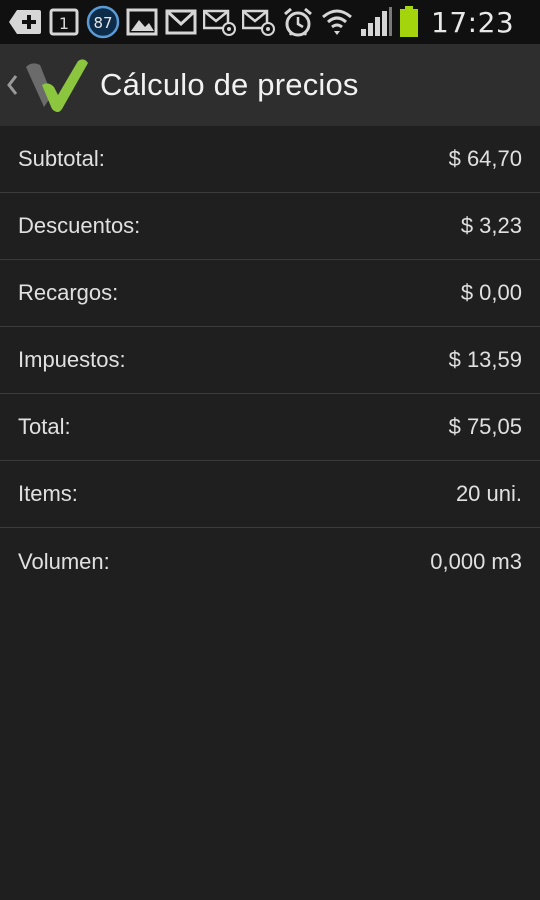 This screenshot has width=540, height=900. What do you see at coordinates (181, 22) in the screenshot?
I see `gmail-icon` at bounding box center [181, 22].